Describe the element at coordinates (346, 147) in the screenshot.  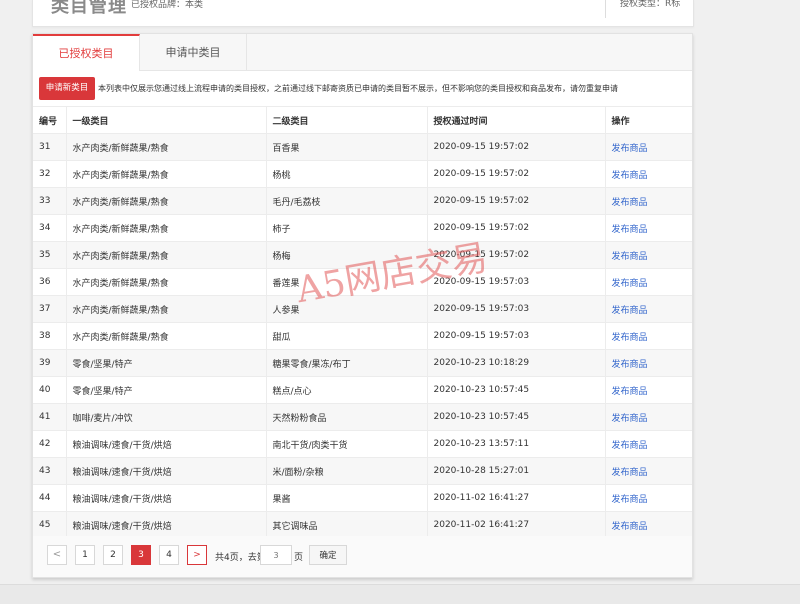
I see `cell-category-level2: 百香果` at that location.